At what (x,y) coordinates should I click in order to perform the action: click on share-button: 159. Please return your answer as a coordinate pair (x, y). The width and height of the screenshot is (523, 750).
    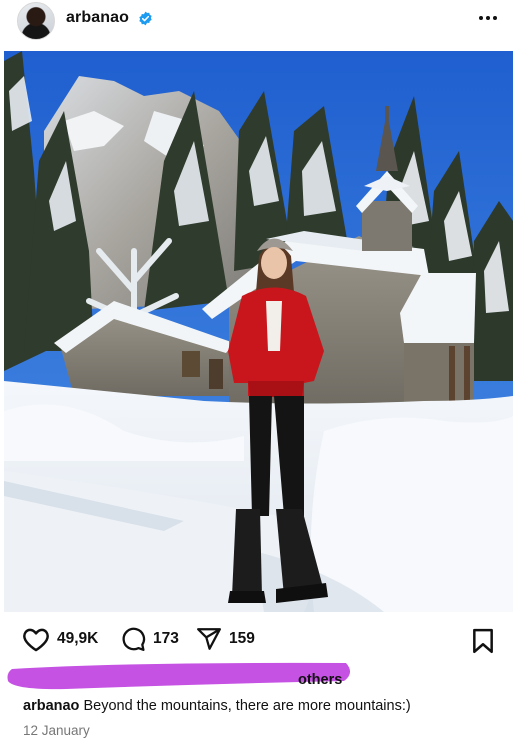
    Looking at the image, I should click on (225, 639).